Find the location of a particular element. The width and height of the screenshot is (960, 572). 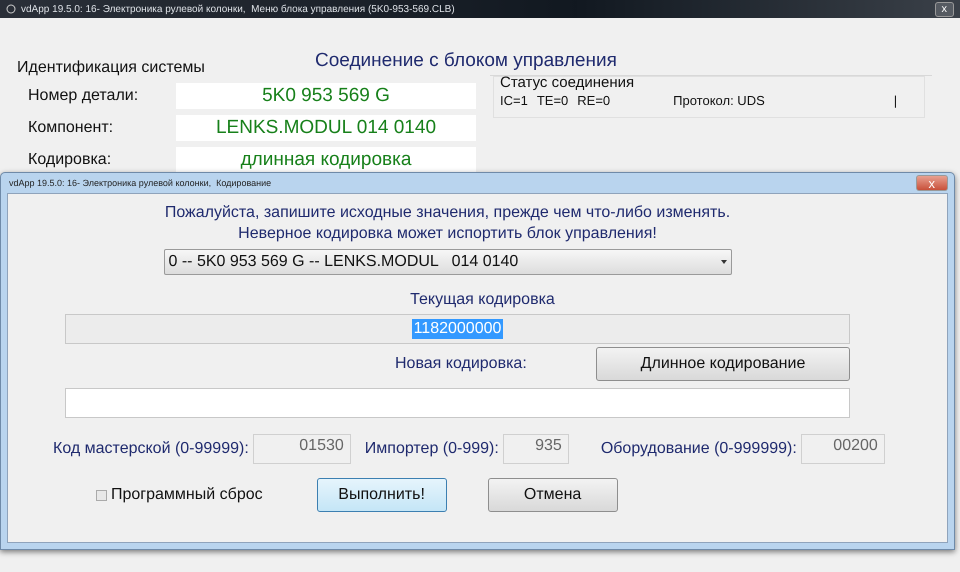

group-title: Статус соединения is located at coordinates (568, 82).